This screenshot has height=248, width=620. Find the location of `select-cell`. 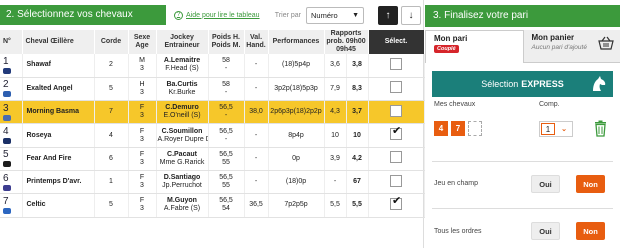

select-cell is located at coordinates (396, 205).